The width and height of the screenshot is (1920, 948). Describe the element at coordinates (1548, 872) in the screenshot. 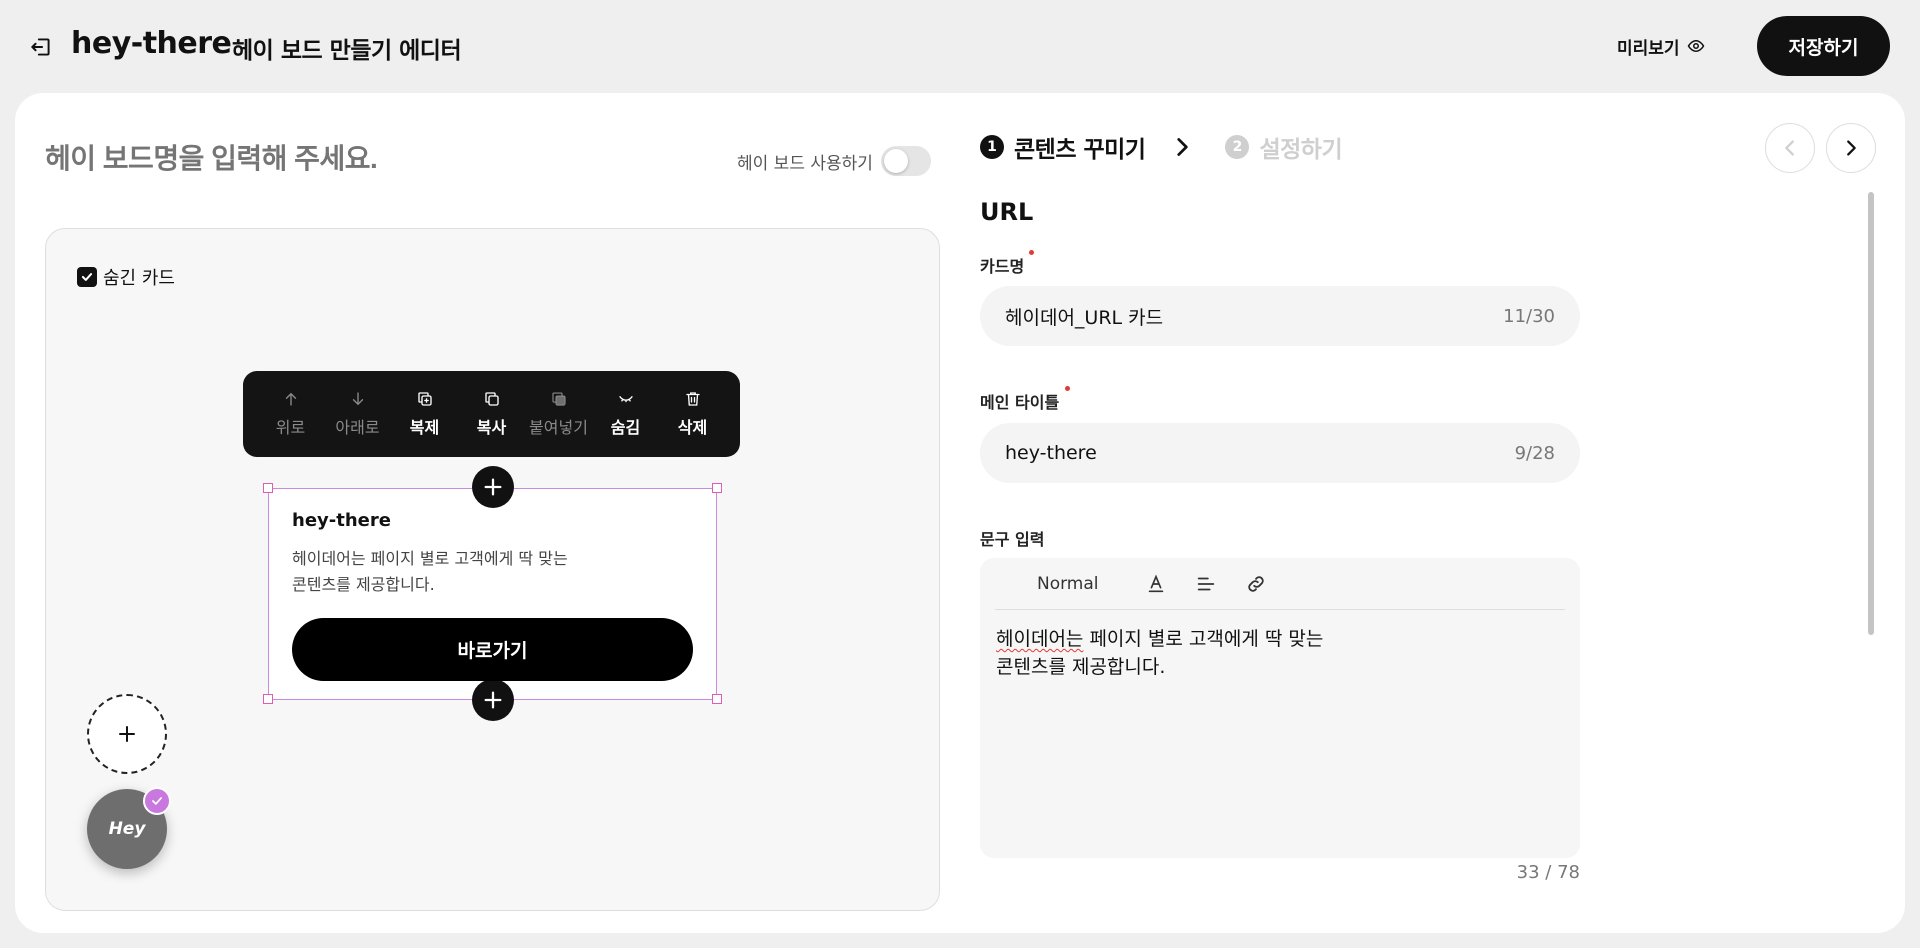

I see `text-counter: 33 / 78` at that location.